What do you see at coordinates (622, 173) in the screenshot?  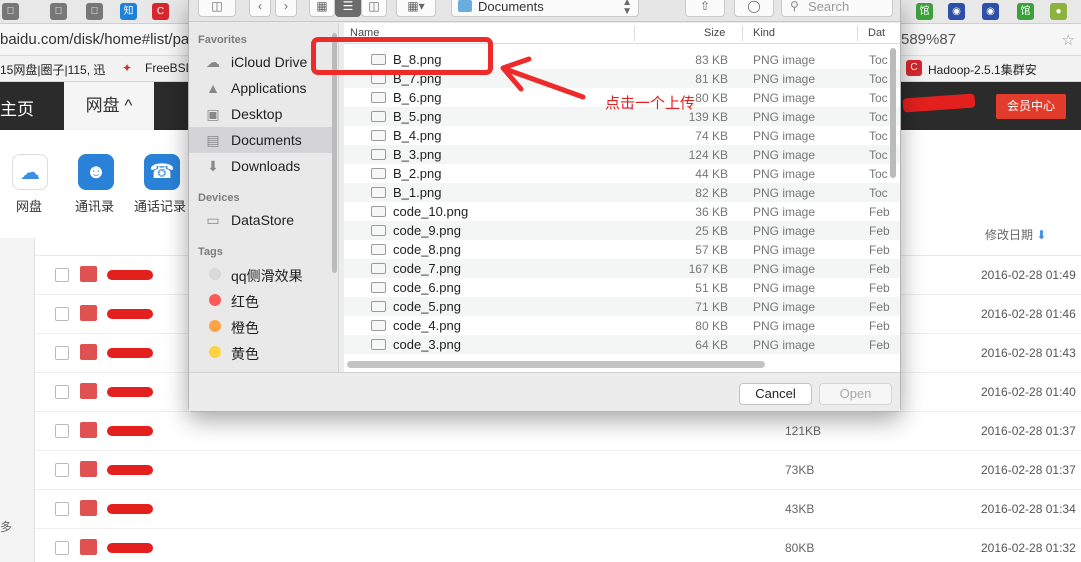 I see `file-row: B_2.png 44 KB PNG image Toc` at bounding box center [622, 173].